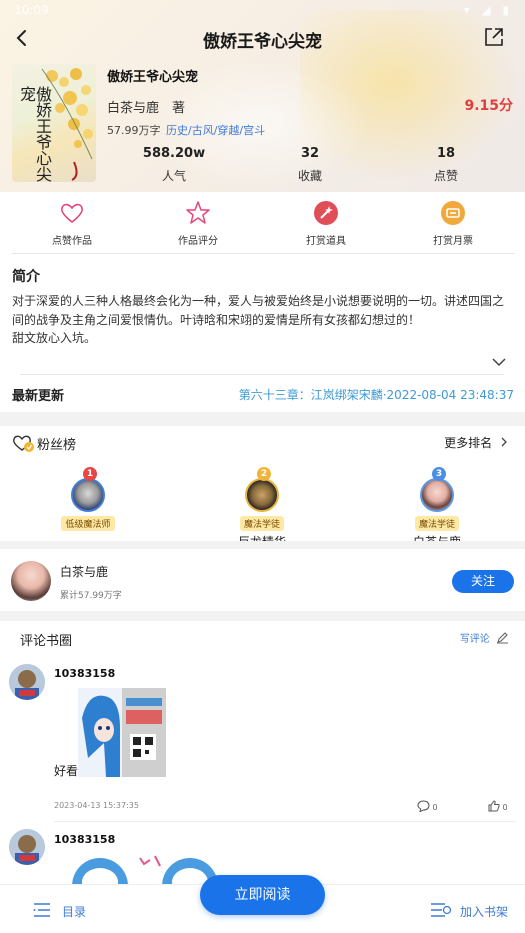  I want to click on author-word-total: 累计57.99万字, so click(91, 596).